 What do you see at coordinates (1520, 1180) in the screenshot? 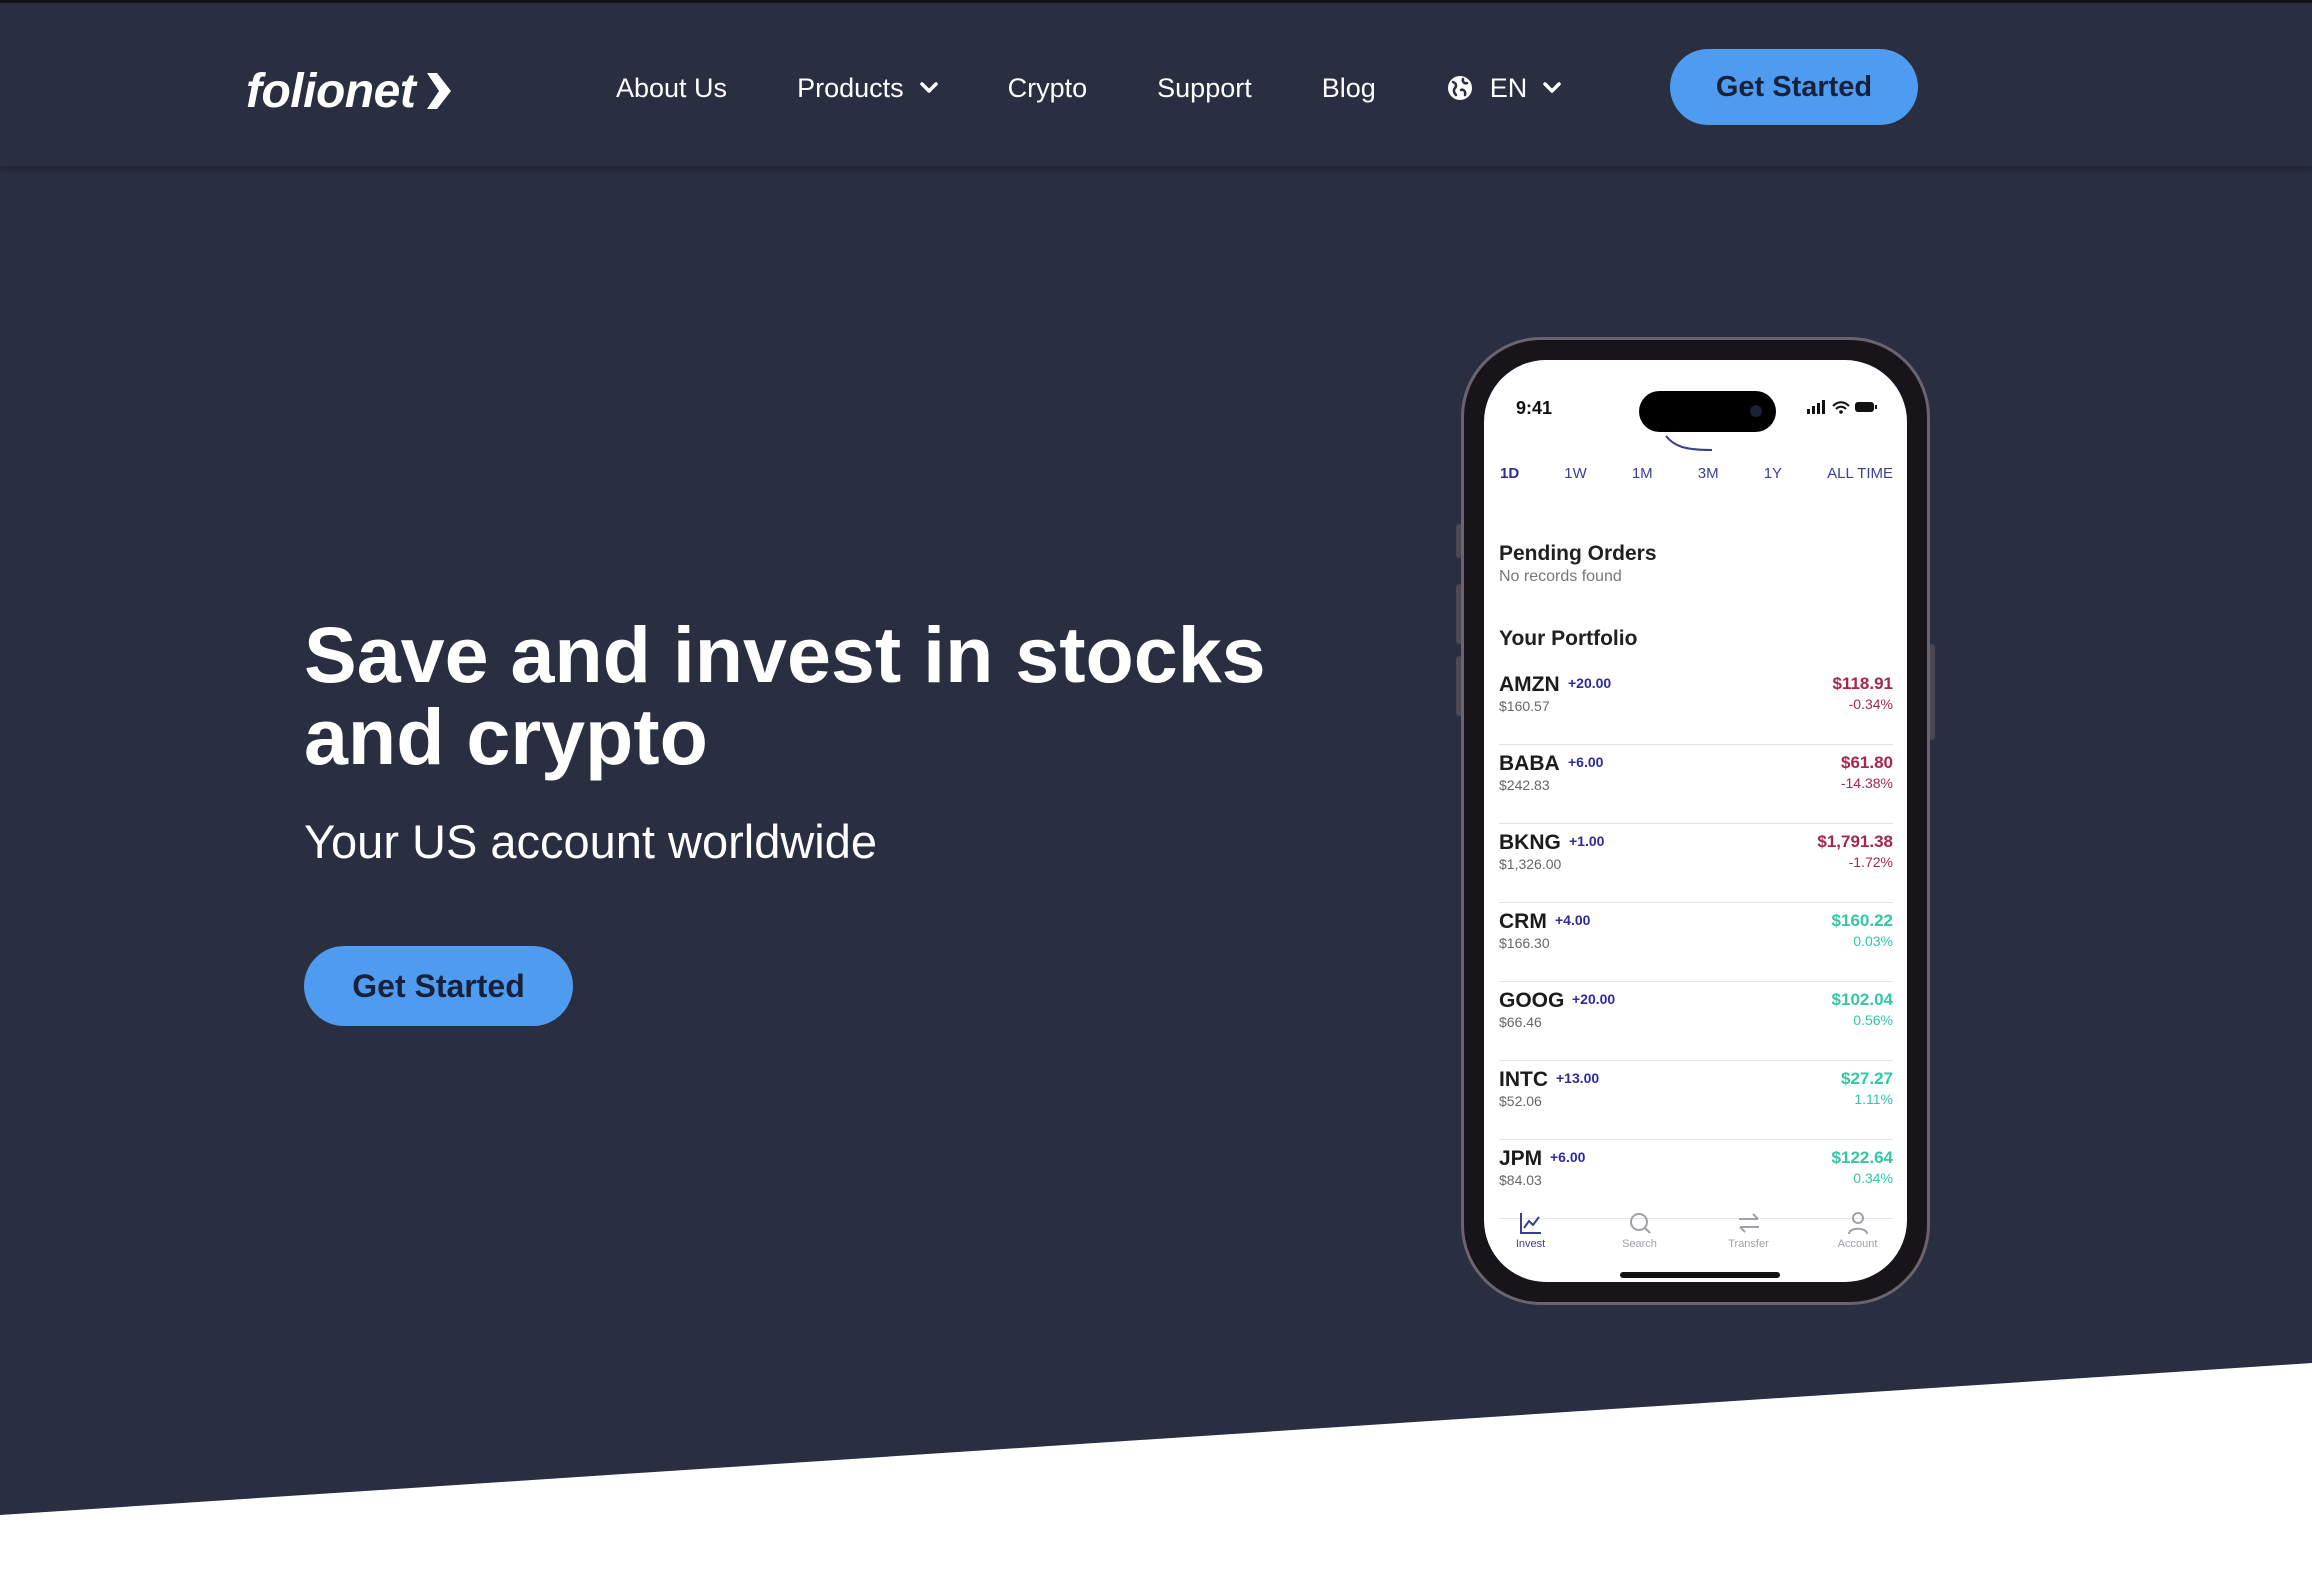
I see `holding-cost: $84.03` at bounding box center [1520, 1180].